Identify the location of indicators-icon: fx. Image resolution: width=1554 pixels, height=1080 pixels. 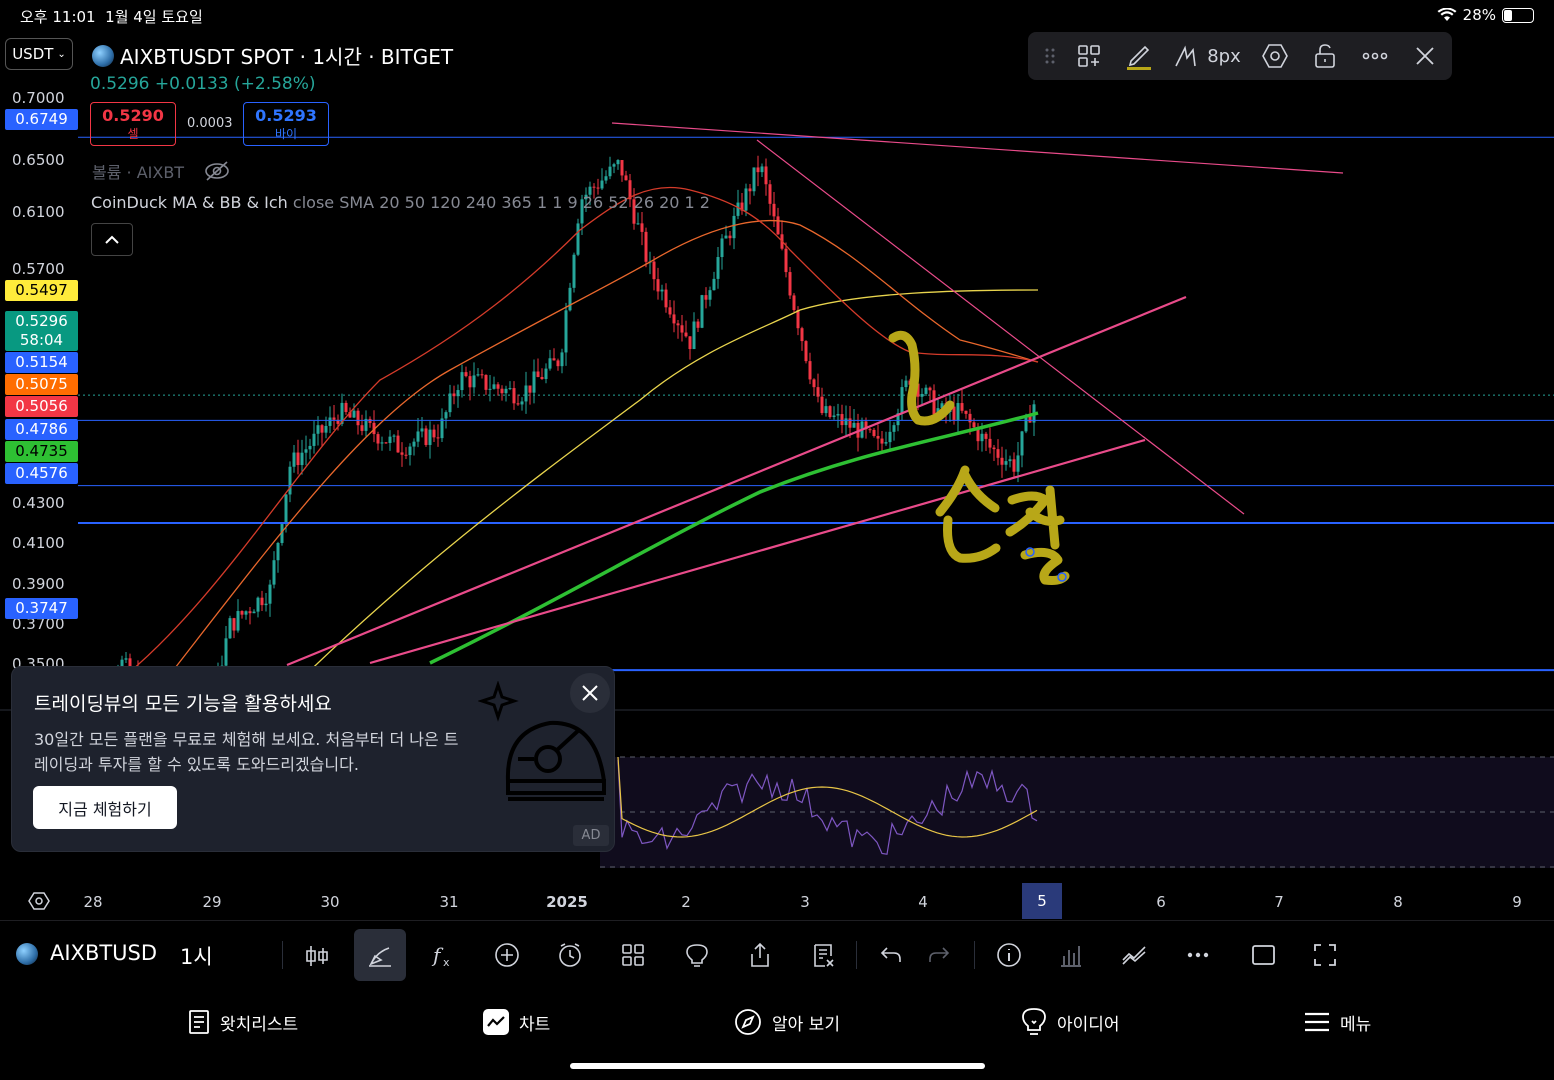
(443, 955).